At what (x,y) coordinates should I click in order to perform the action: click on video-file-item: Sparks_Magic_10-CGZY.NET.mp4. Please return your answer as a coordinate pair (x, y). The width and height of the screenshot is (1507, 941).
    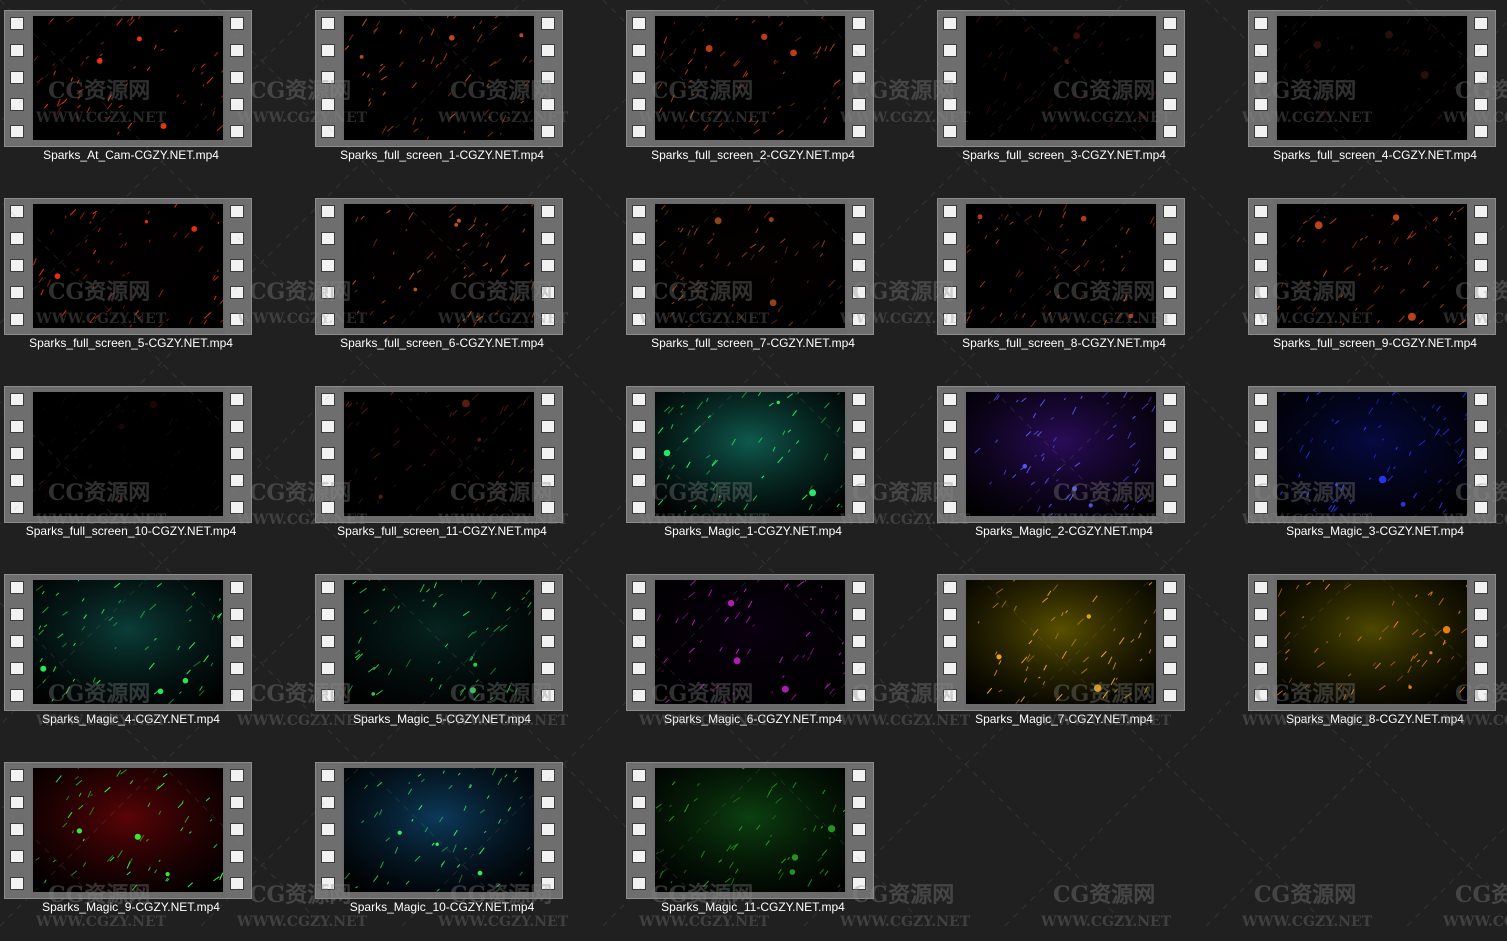
    Looking at the image, I should click on (467, 847).